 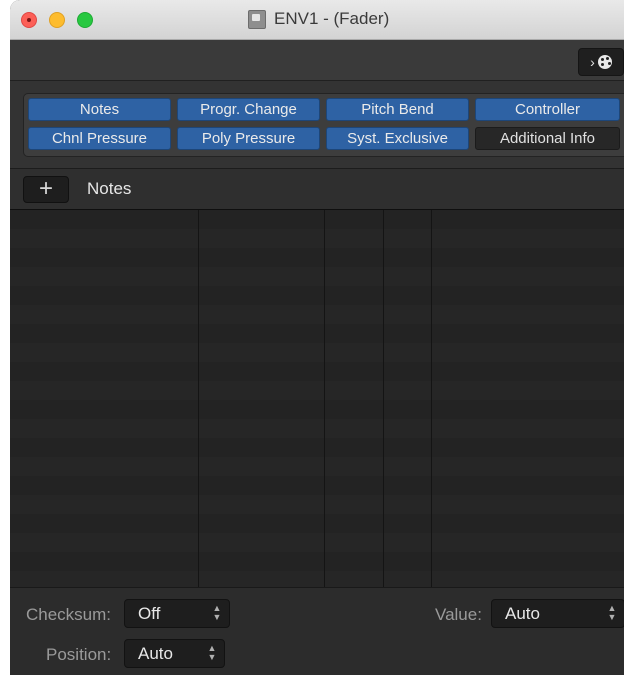 I want to click on filter-controller-button: Controller, so click(x=547, y=109).